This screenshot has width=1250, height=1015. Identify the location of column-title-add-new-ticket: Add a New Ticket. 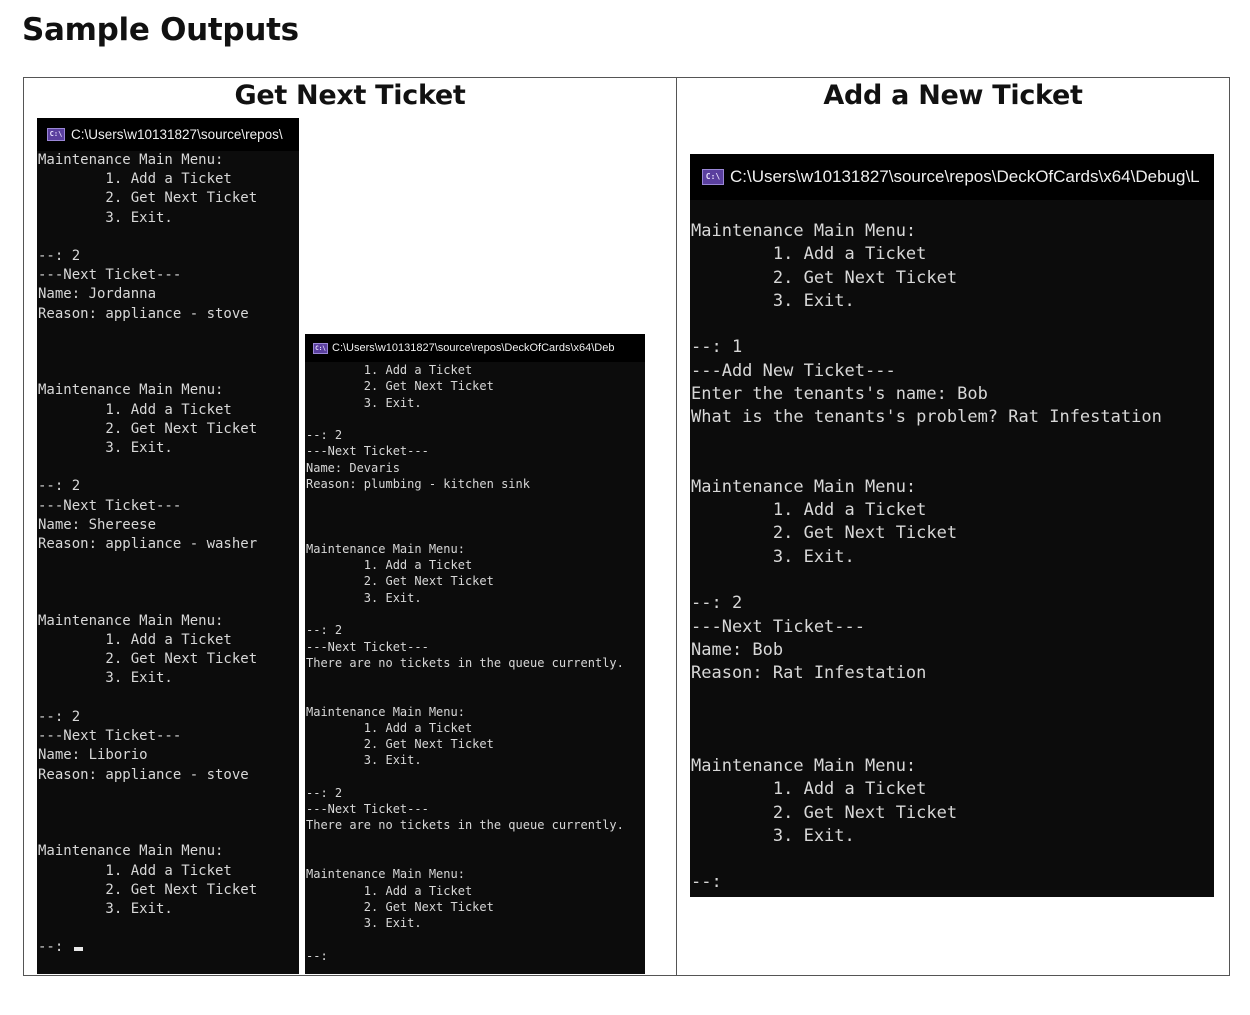
(953, 95).